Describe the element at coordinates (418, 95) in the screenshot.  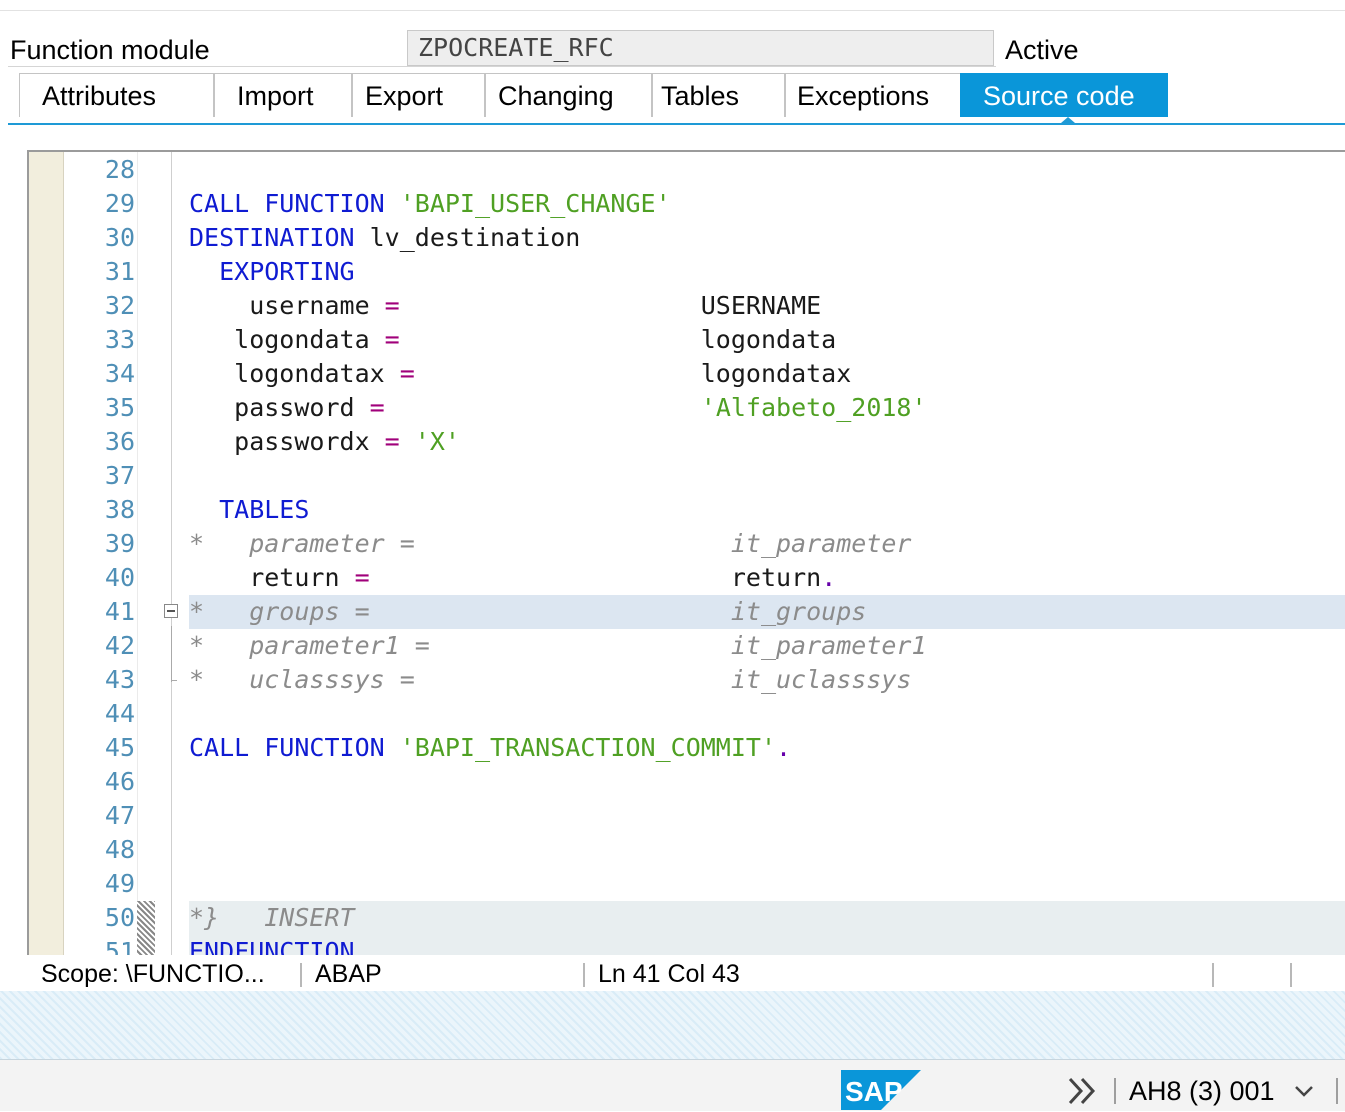
I see `tab-export: Export` at that location.